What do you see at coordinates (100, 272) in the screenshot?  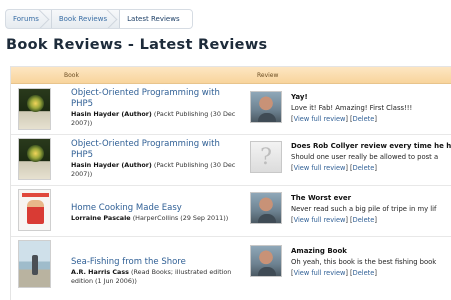 I see `book-author: A.R. Harris Cass` at bounding box center [100, 272].